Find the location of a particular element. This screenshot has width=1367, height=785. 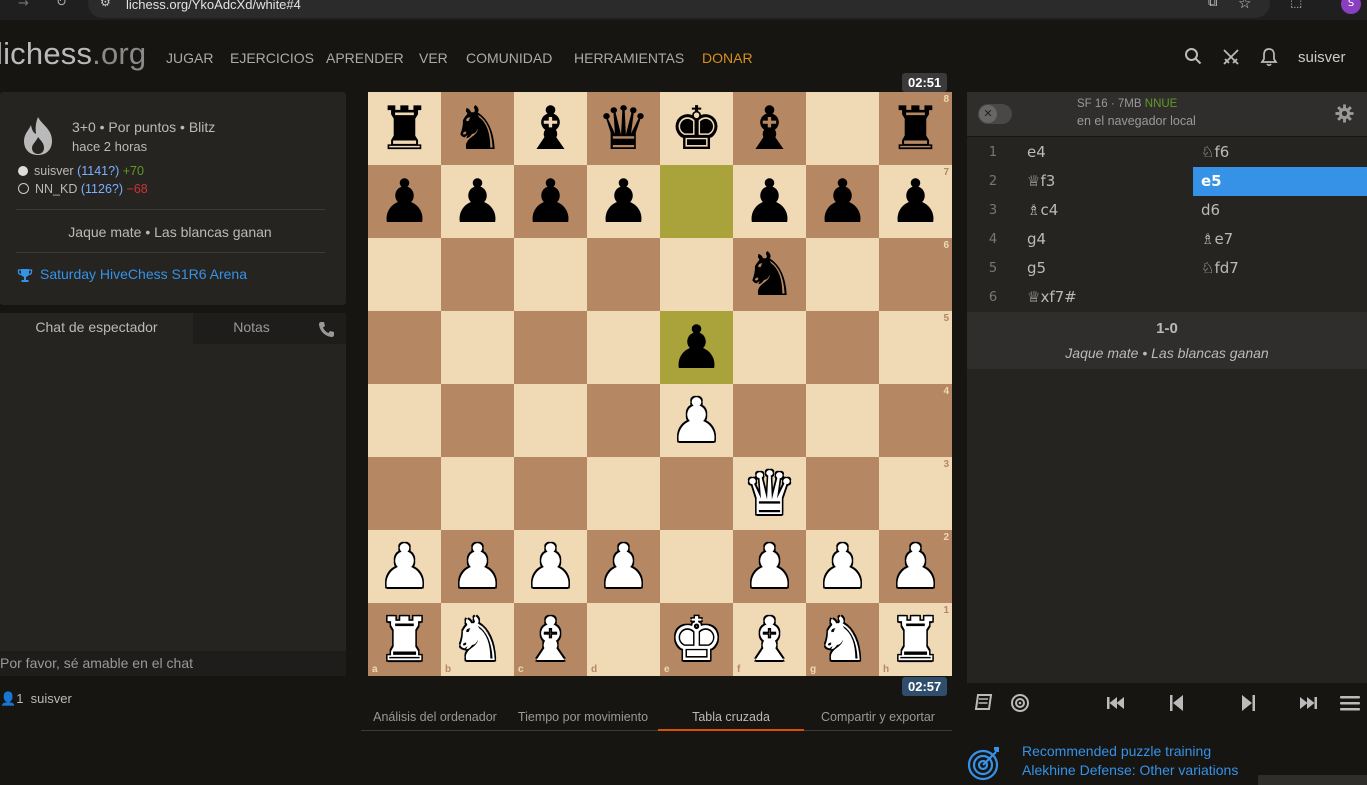

square-a1: ♜ a is located at coordinates (404, 639).